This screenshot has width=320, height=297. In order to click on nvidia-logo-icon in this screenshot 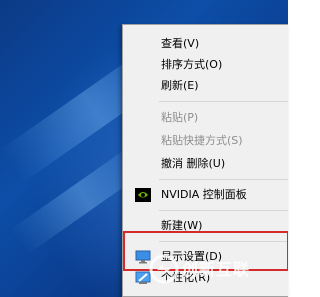, I will do `click(143, 195)`.